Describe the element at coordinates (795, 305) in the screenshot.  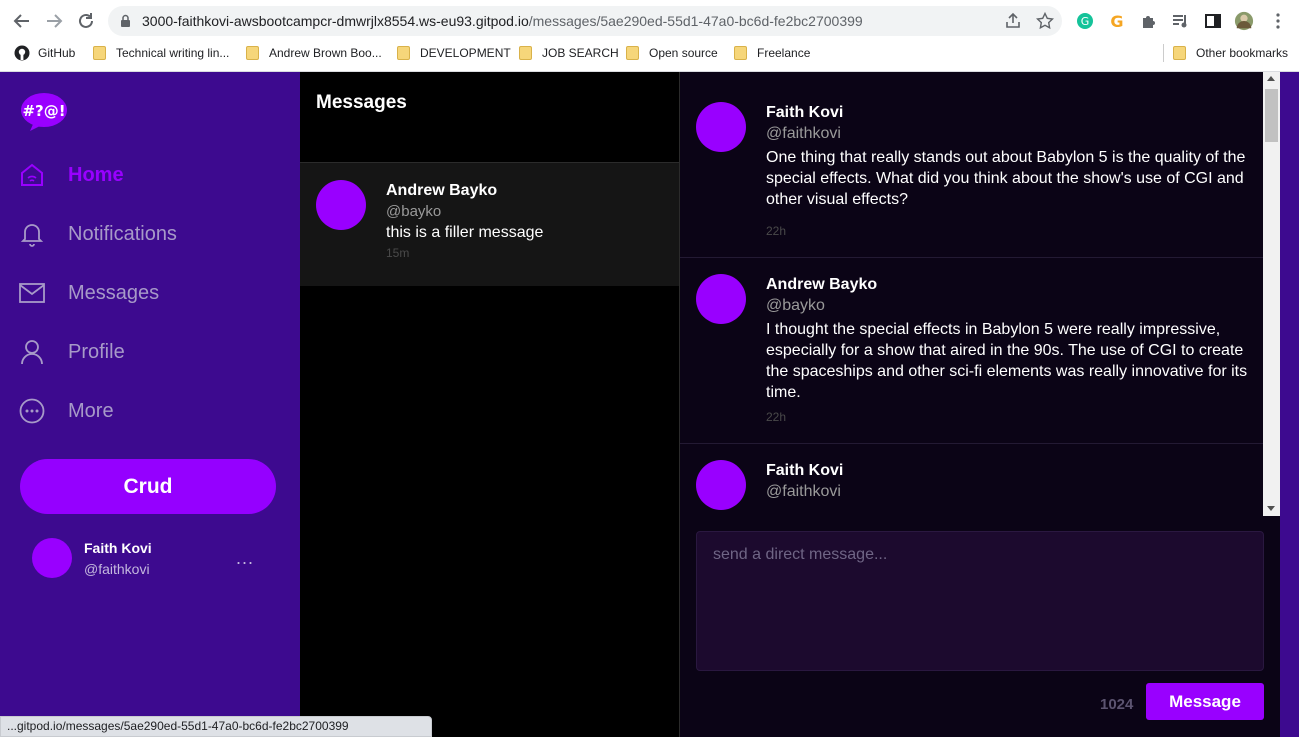
I see `message-handle: @bayko` at that location.